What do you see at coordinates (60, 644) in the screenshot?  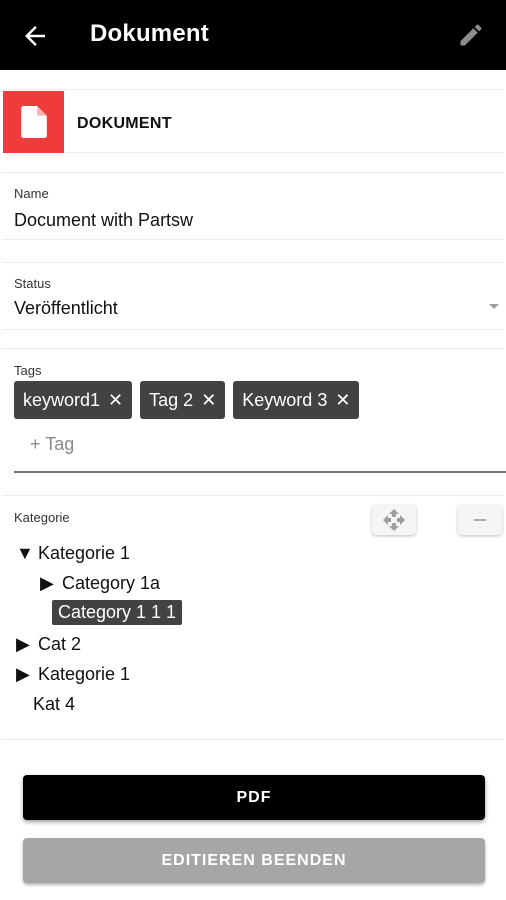 I see `tree-item-label: Cat 2` at bounding box center [60, 644].